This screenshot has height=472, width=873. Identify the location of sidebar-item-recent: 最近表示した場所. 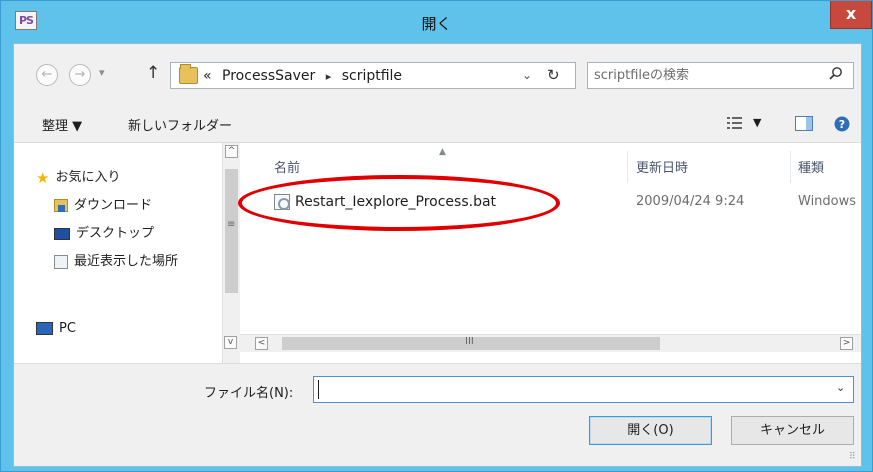
(116, 259).